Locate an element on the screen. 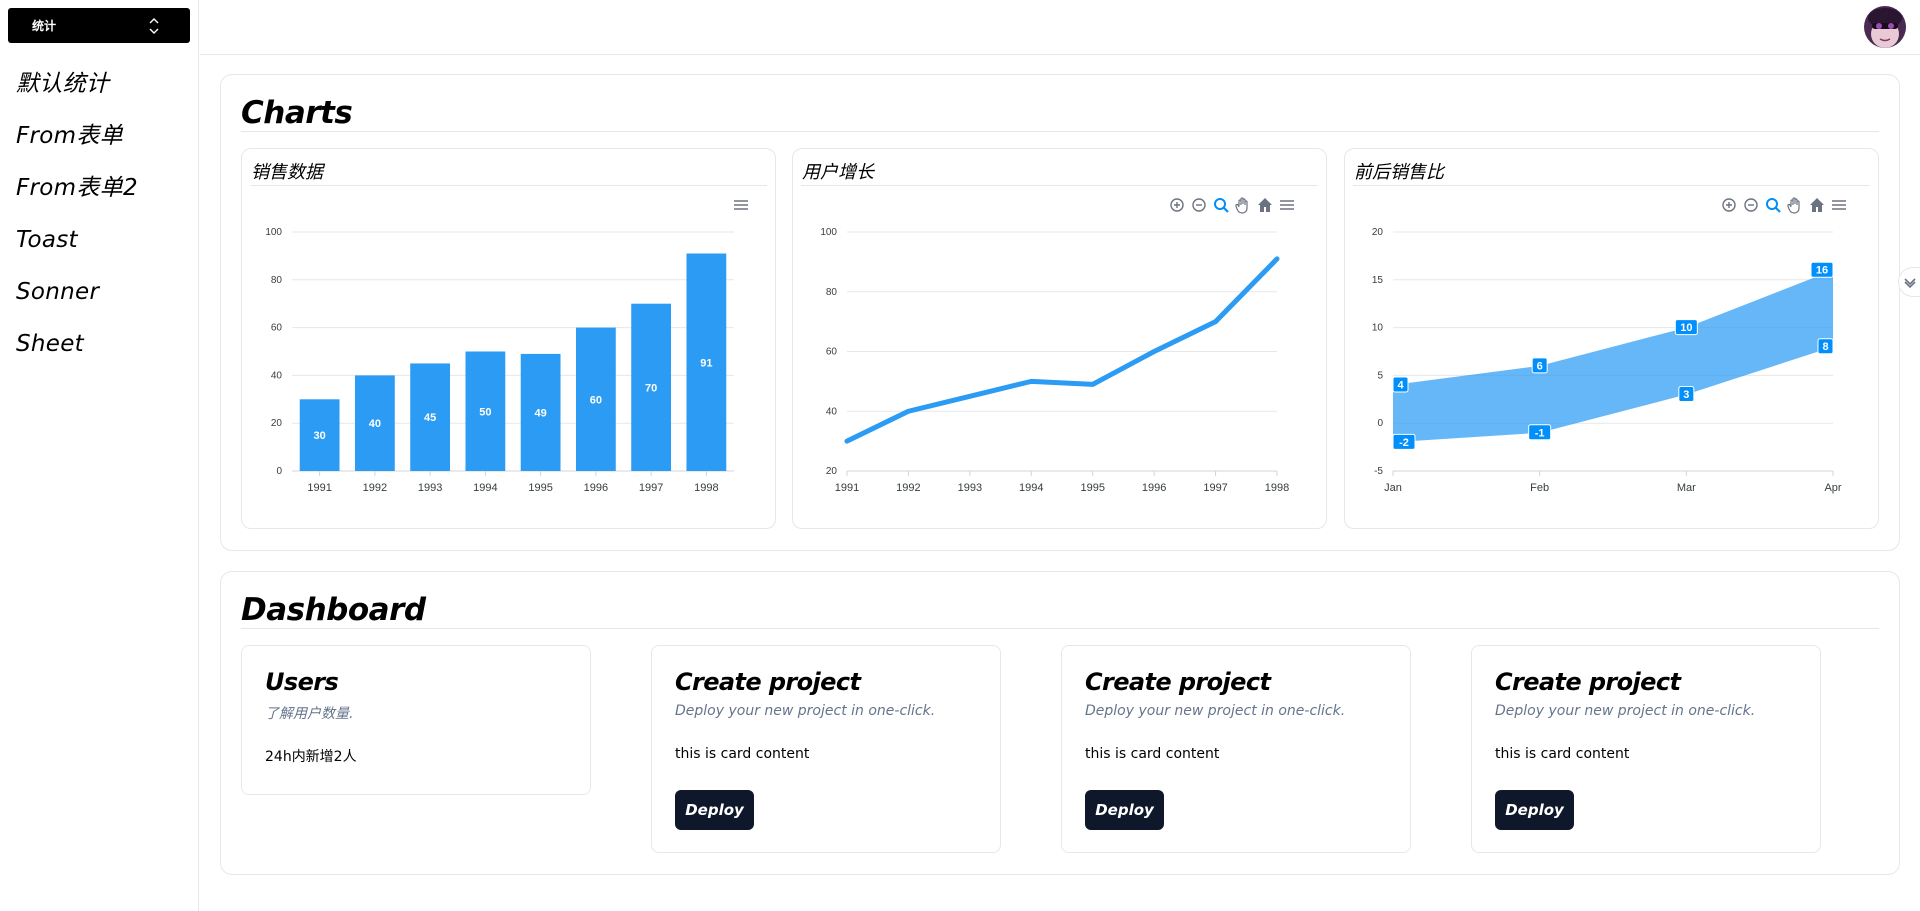 This screenshot has height=911, width=1920. y-tick-label: 10 is located at coordinates (1378, 328).